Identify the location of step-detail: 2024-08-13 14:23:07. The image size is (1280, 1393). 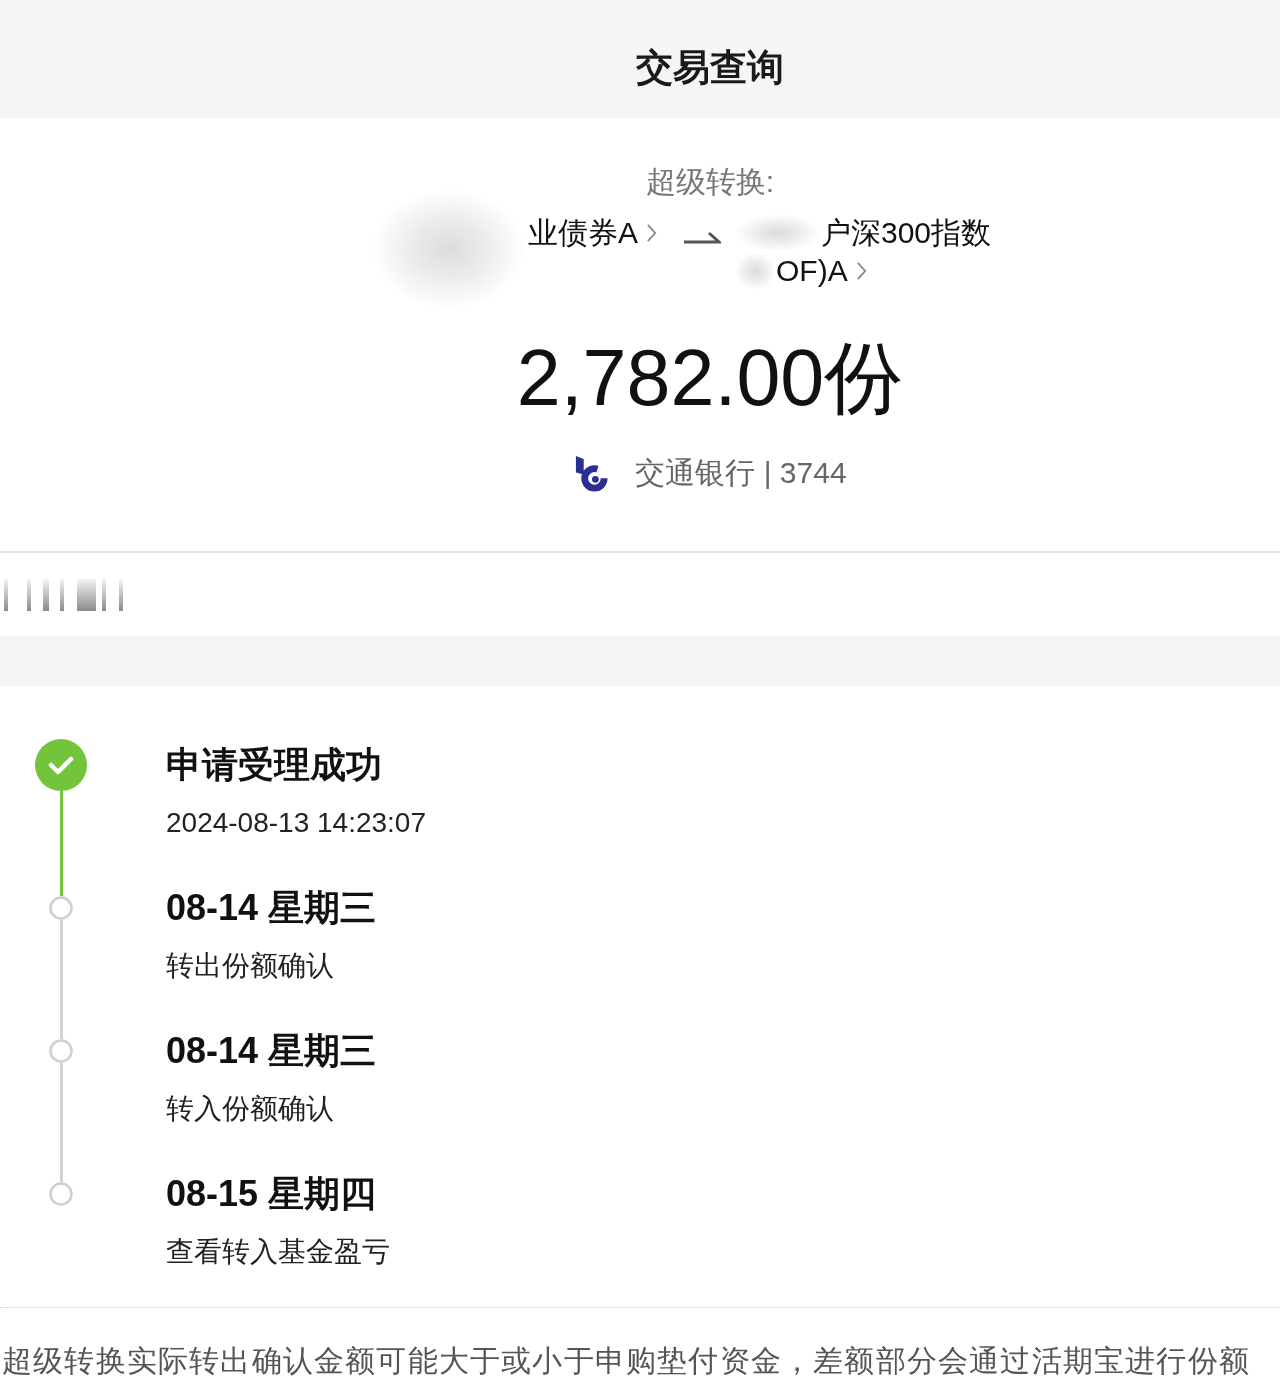
(296, 823).